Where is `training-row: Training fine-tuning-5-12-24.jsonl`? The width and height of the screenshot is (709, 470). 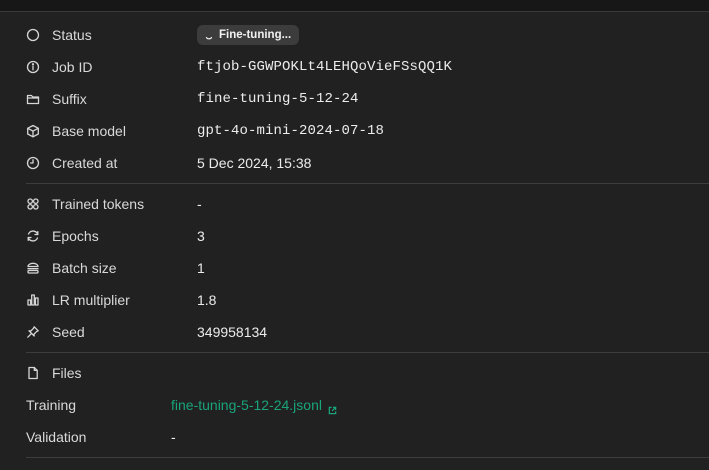
training-row: Training fine-tuning-5-12-24.jsonl is located at coordinates (354, 405).